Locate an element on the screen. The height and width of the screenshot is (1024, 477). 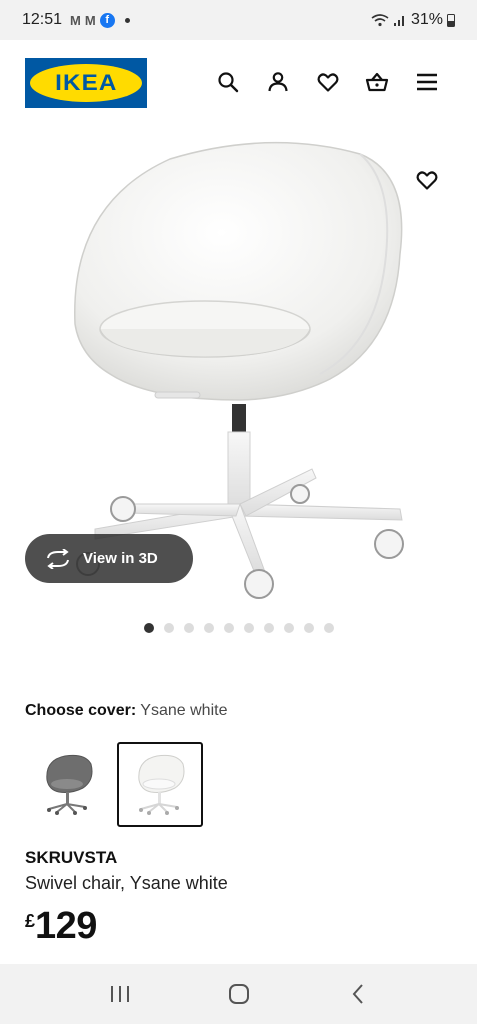
home-icon is located at coordinates (239, 994).